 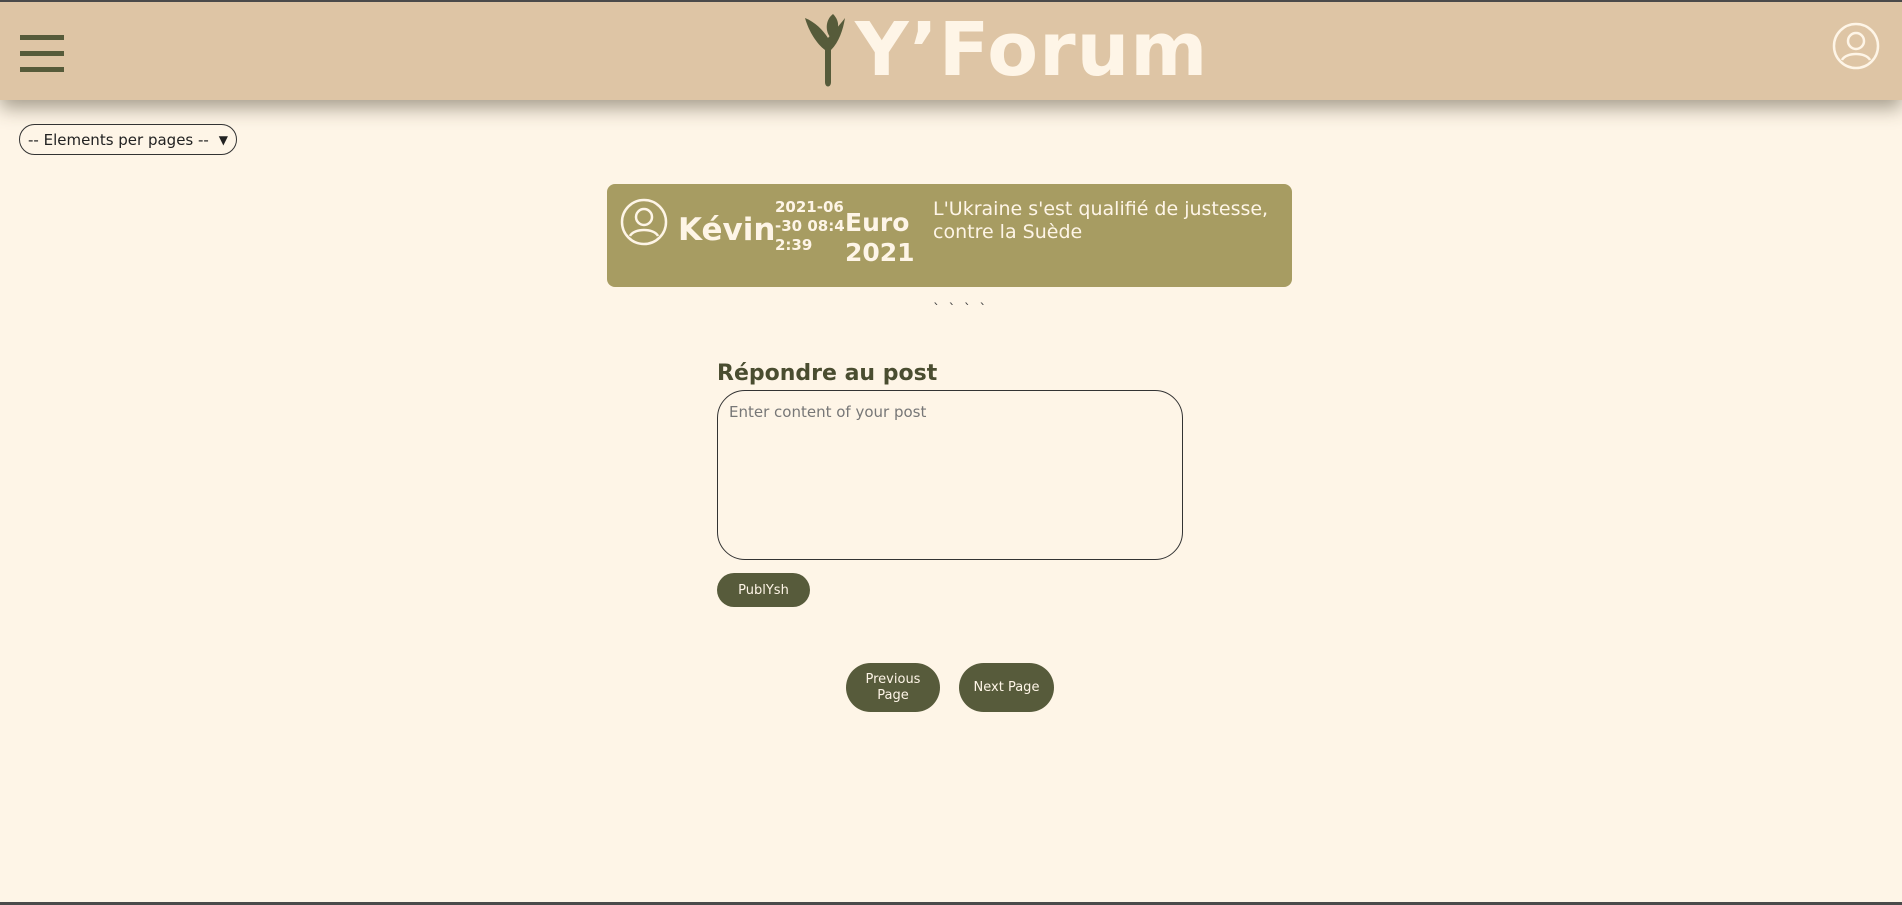 I want to click on publish-button: PublYsh, so click(x=763, y=590).